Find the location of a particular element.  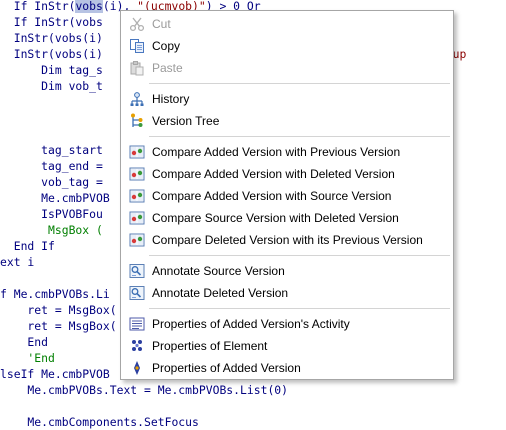

code-token: ext i is located at coordinates (17, 262).